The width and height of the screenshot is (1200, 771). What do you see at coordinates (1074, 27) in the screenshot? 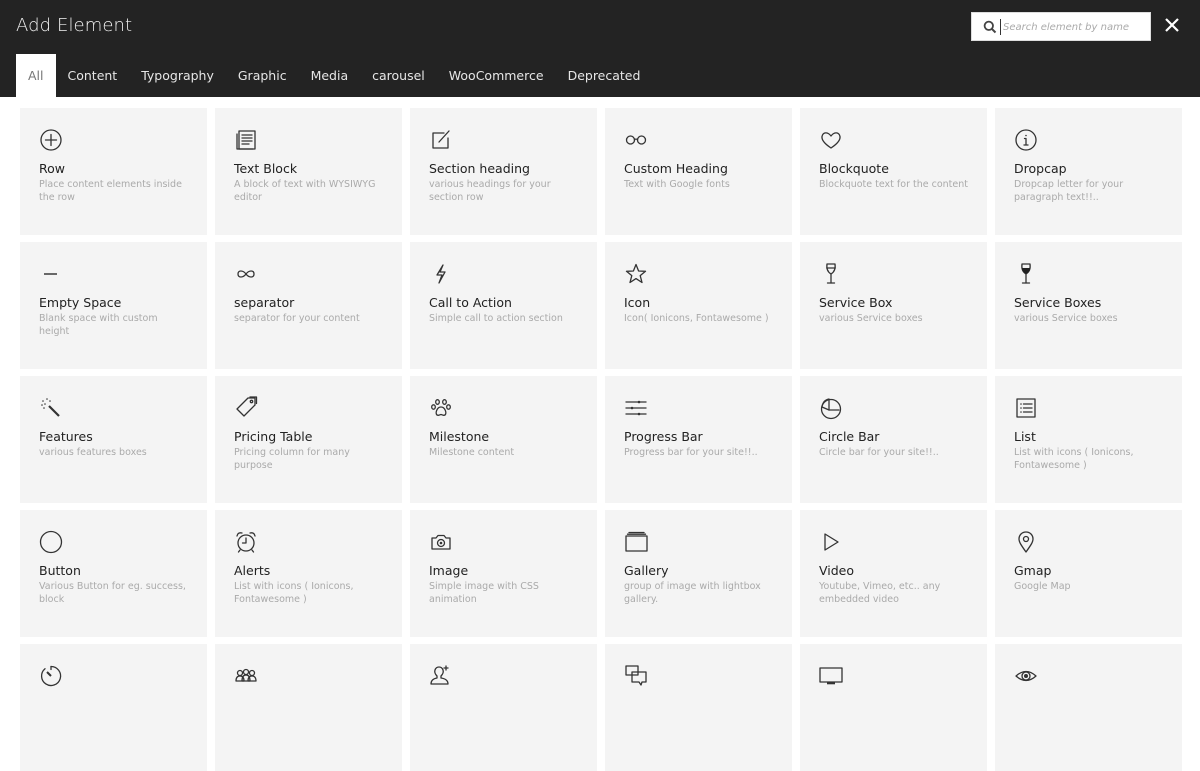
I see `search-input` at bounding box center [1074, 27].